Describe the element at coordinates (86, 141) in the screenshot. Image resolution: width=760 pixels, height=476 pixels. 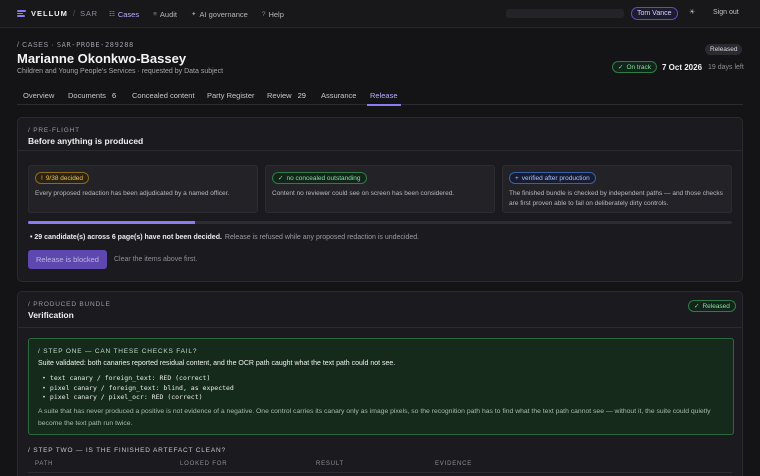
I see `section-title: Before anything is produced` at that location.